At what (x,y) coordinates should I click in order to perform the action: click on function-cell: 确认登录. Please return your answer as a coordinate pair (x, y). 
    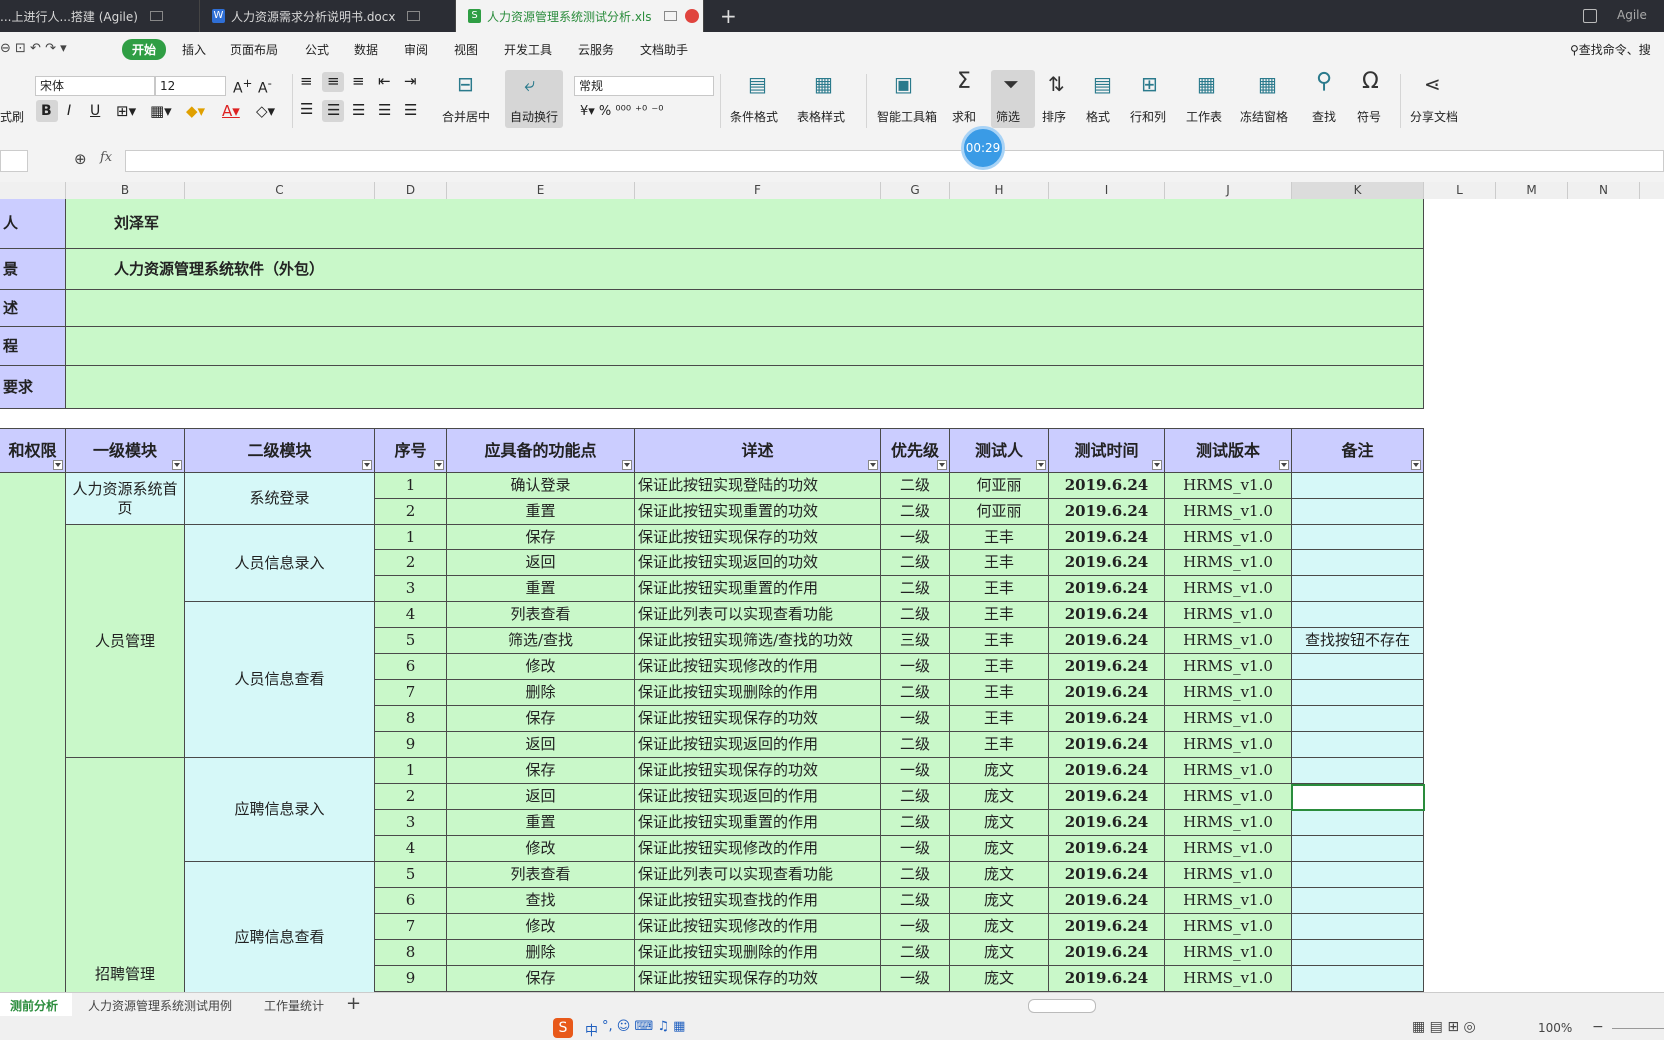
    Looking at the image, I should click on (541, 486).